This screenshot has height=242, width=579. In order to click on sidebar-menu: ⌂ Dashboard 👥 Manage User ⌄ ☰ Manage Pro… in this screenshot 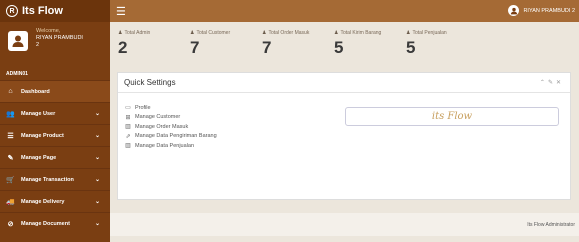, I will do `click(55, 157)`.